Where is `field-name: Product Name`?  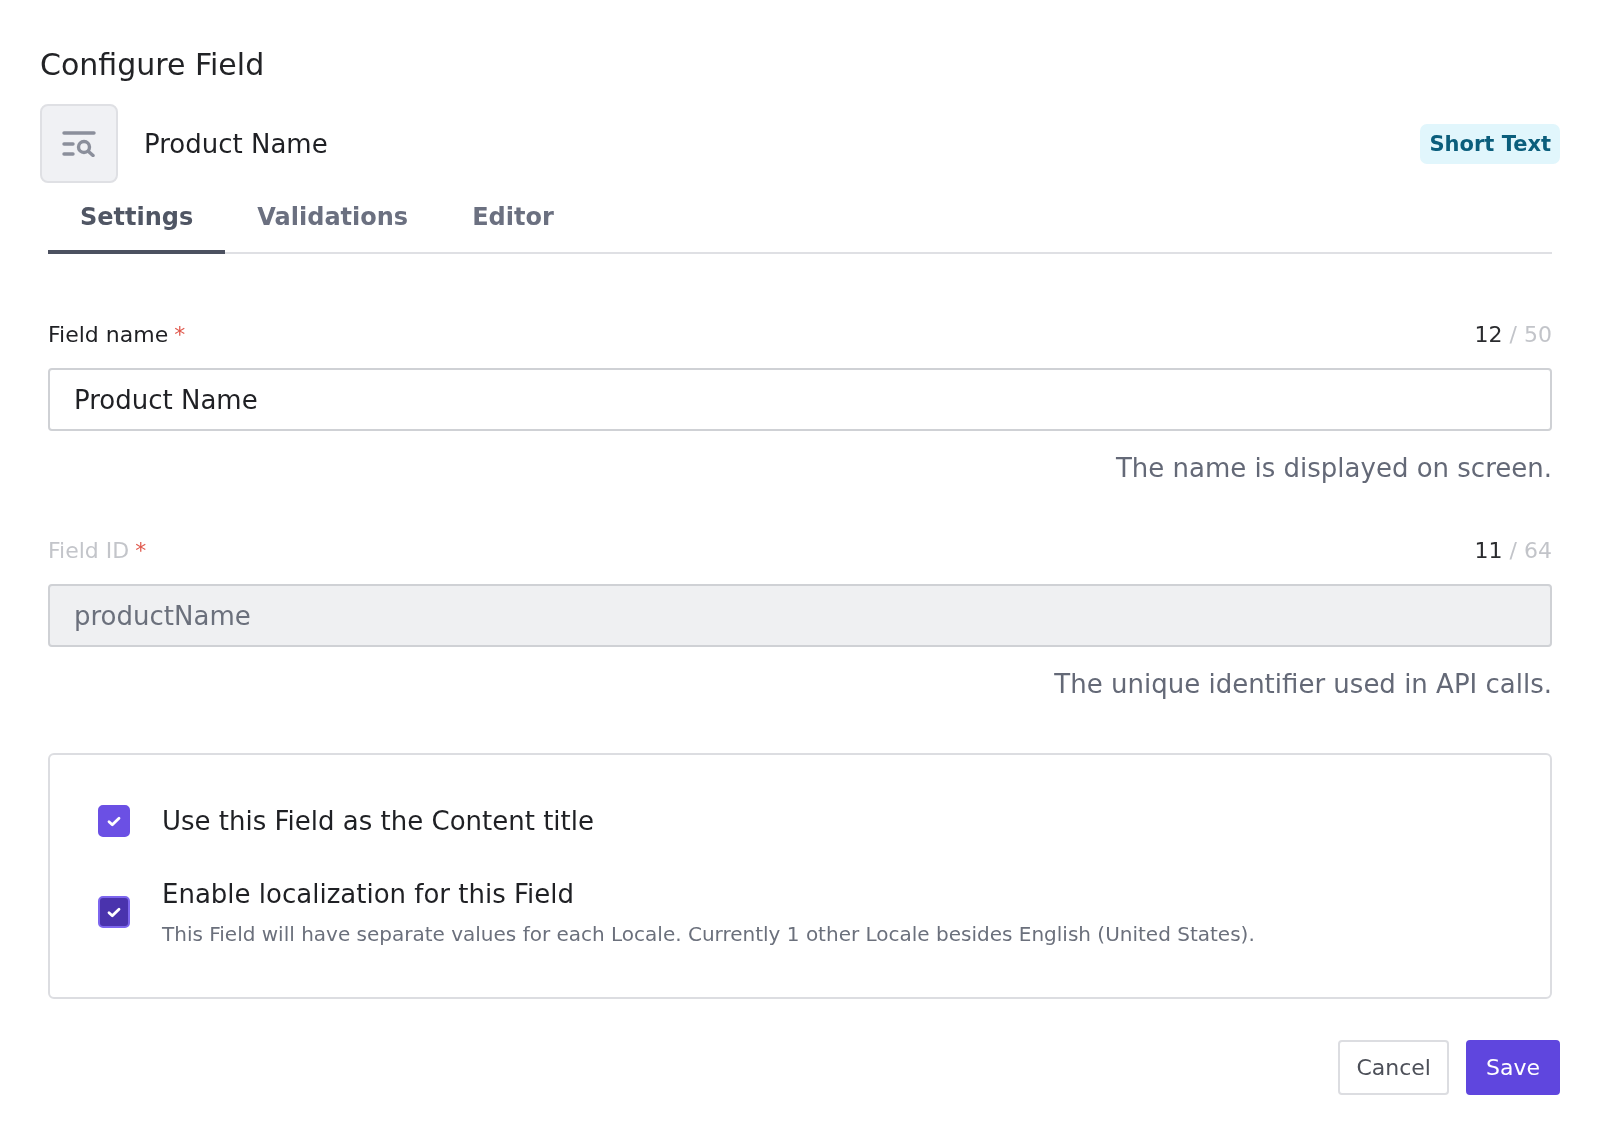 field-name: Product Name is located at coordinates (236, 144).